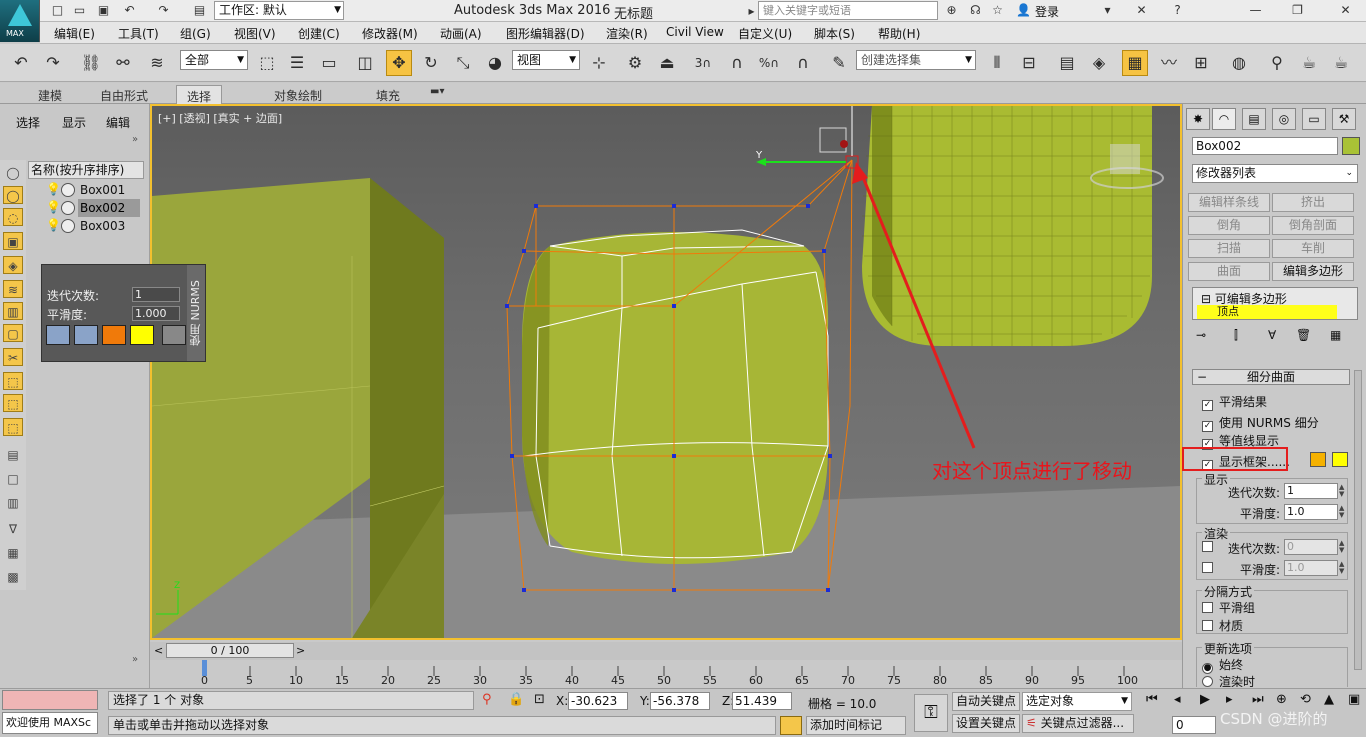 The height and width of the screenshot is (737, 1366). I want to click on stack-subobject-vertex: 顶点, so click(1267, 312).